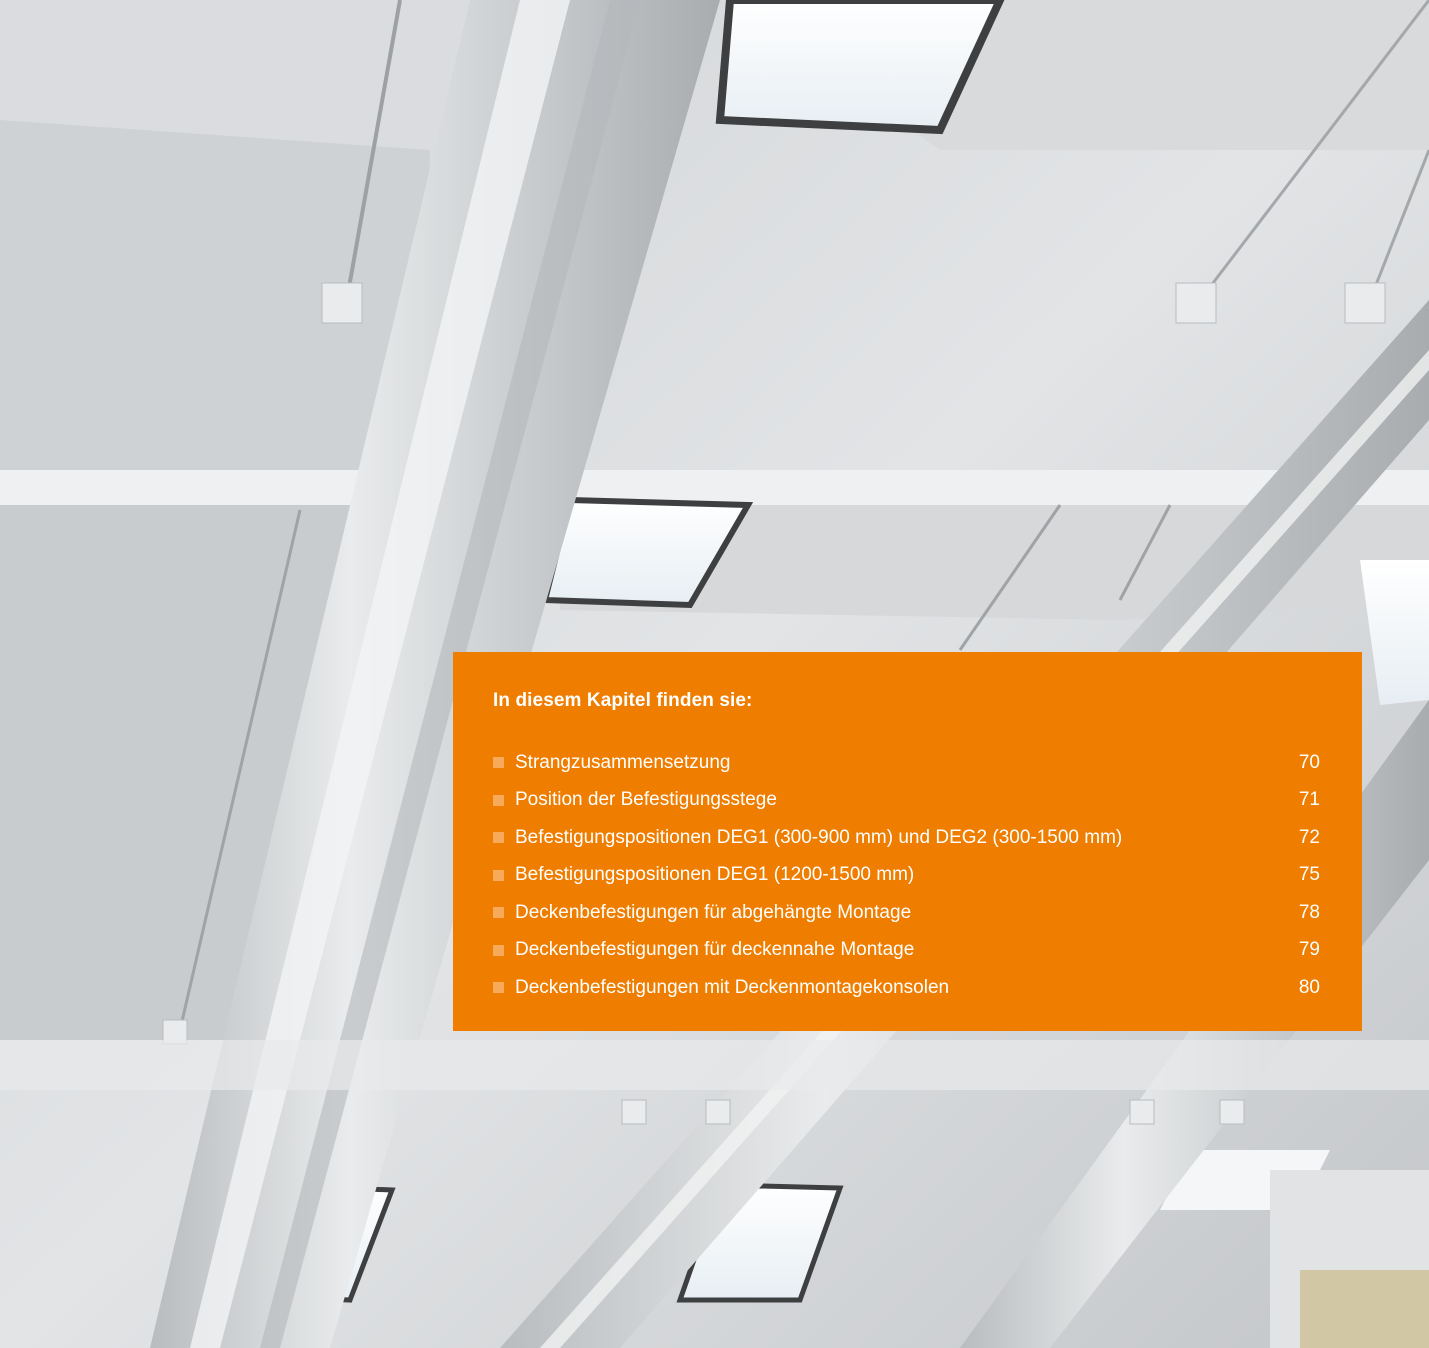  Describe the element at coordinates (1309, 837) in the screenshot. I see `toc-item-page: 72` at that location.